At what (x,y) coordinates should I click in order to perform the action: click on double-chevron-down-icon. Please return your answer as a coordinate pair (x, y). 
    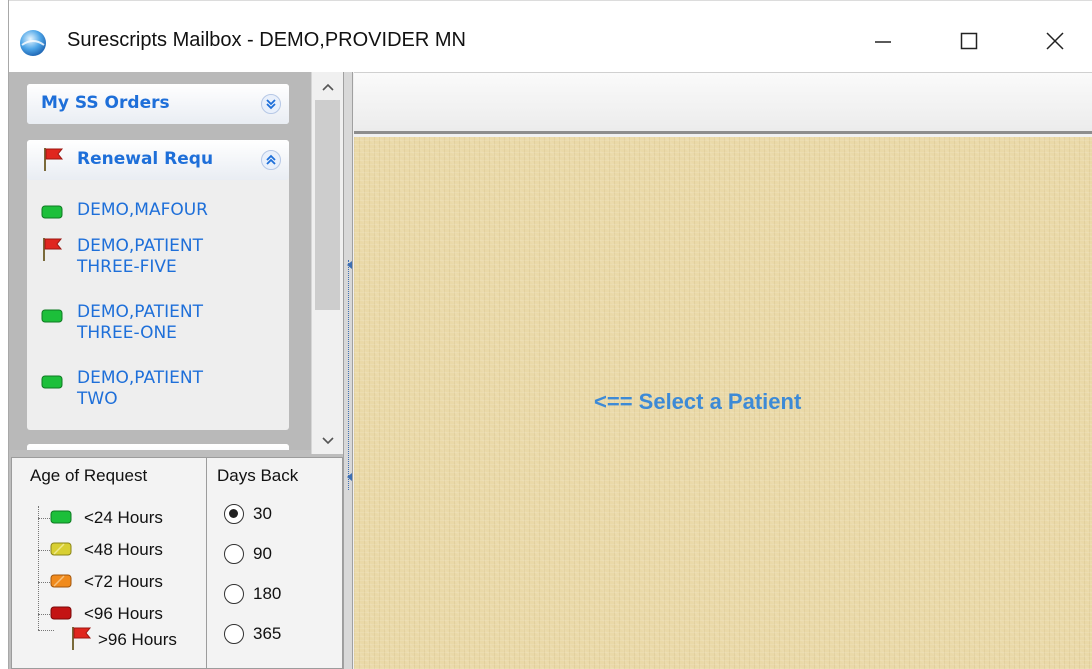
    Looking at the image, I should click on (271, 104).